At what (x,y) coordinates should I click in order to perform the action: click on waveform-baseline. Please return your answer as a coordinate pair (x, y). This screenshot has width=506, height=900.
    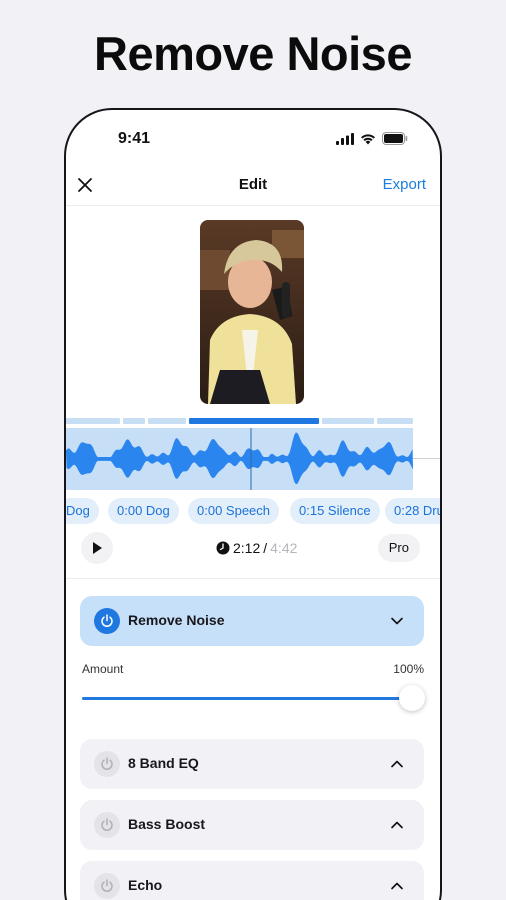
    Looking at the image, I should click on (426, 458).